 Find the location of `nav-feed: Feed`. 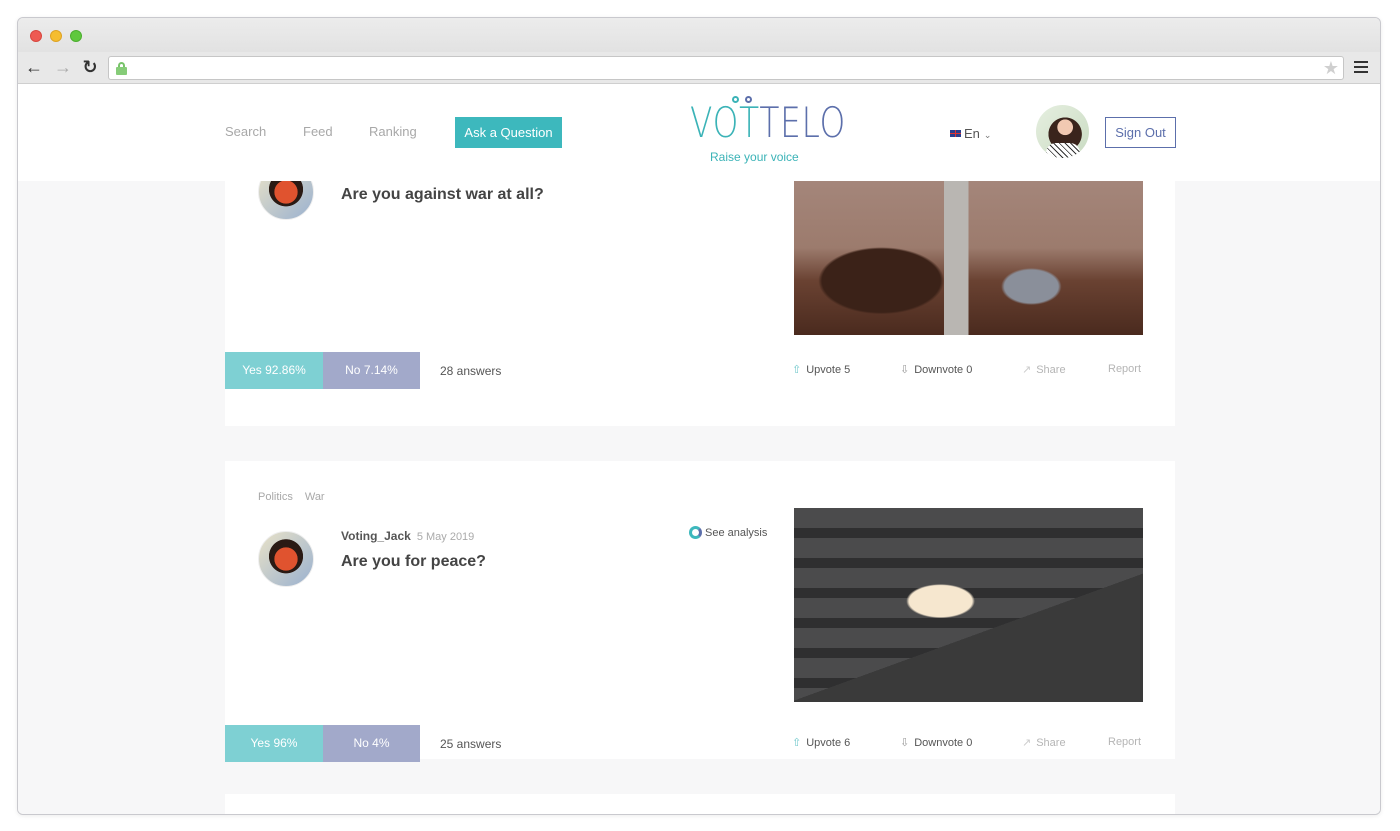

nav-feed: Feed is located at coordinates (318, 131).